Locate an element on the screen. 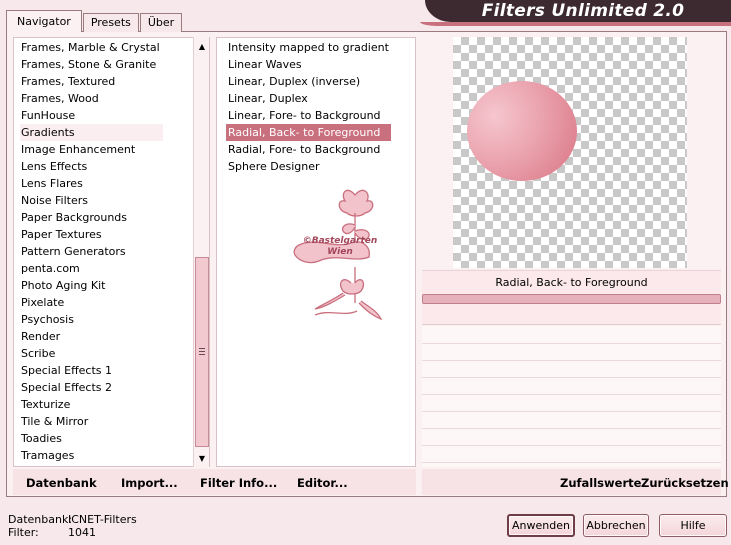 This screenshot has width=731, height=545. category-item: Paper Textures is located at coordinates (91, 234).